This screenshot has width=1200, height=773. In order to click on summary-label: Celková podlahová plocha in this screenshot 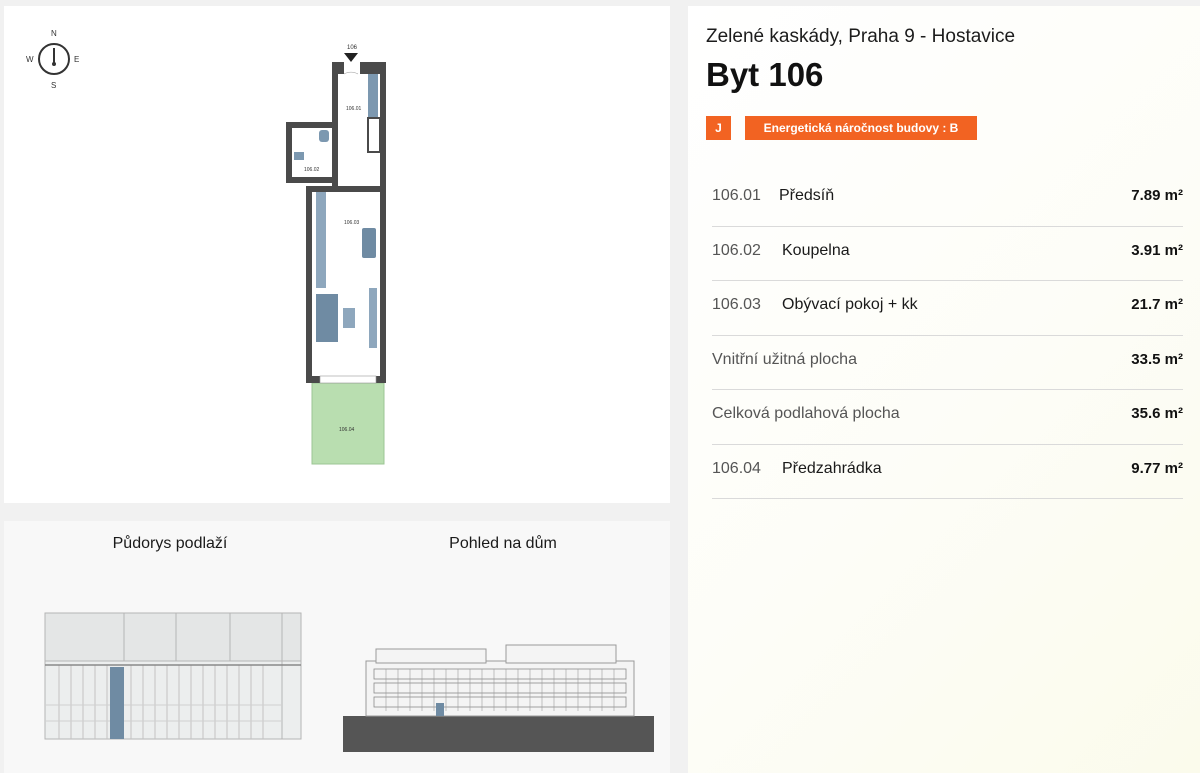, I will do `click(806, 413)`.